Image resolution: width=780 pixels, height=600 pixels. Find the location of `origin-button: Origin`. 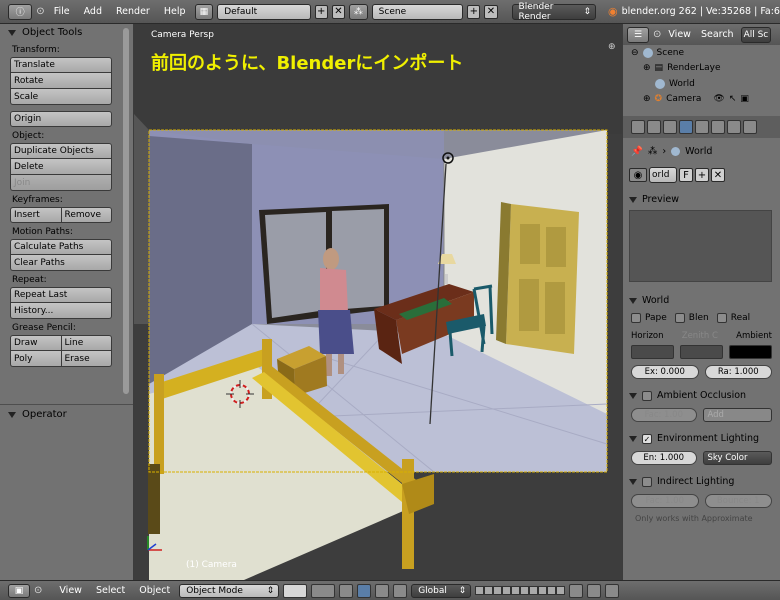

origin-button: Origin is located at coordinates (61, 119).